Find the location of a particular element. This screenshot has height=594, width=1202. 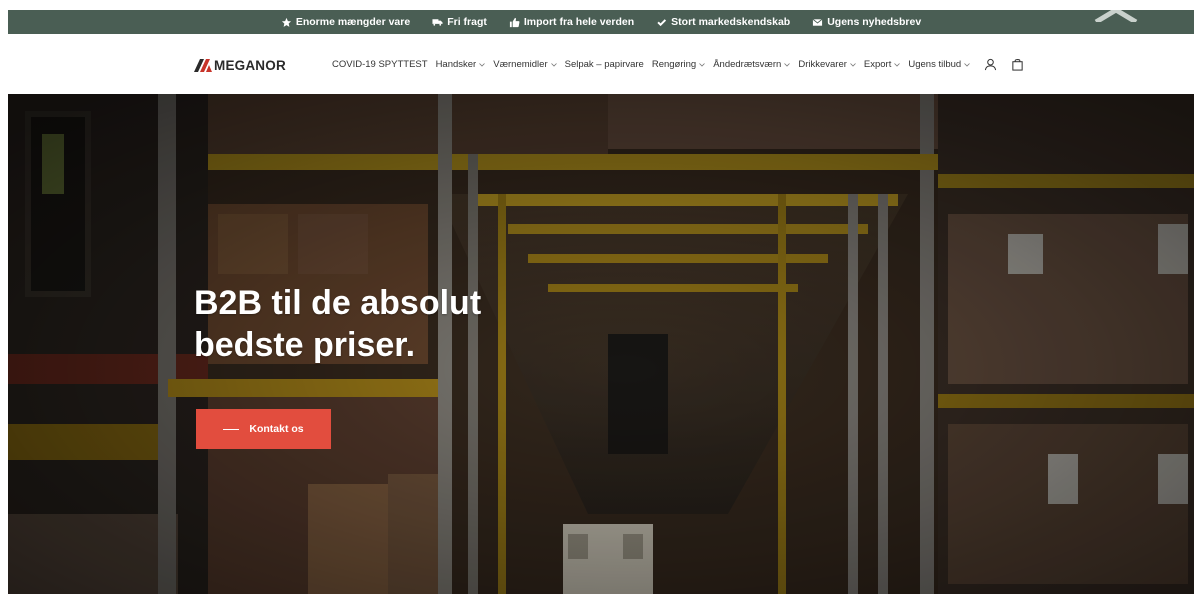

nav-item-vaernemidler: Værnemidler is located at coordinates (525, 64).